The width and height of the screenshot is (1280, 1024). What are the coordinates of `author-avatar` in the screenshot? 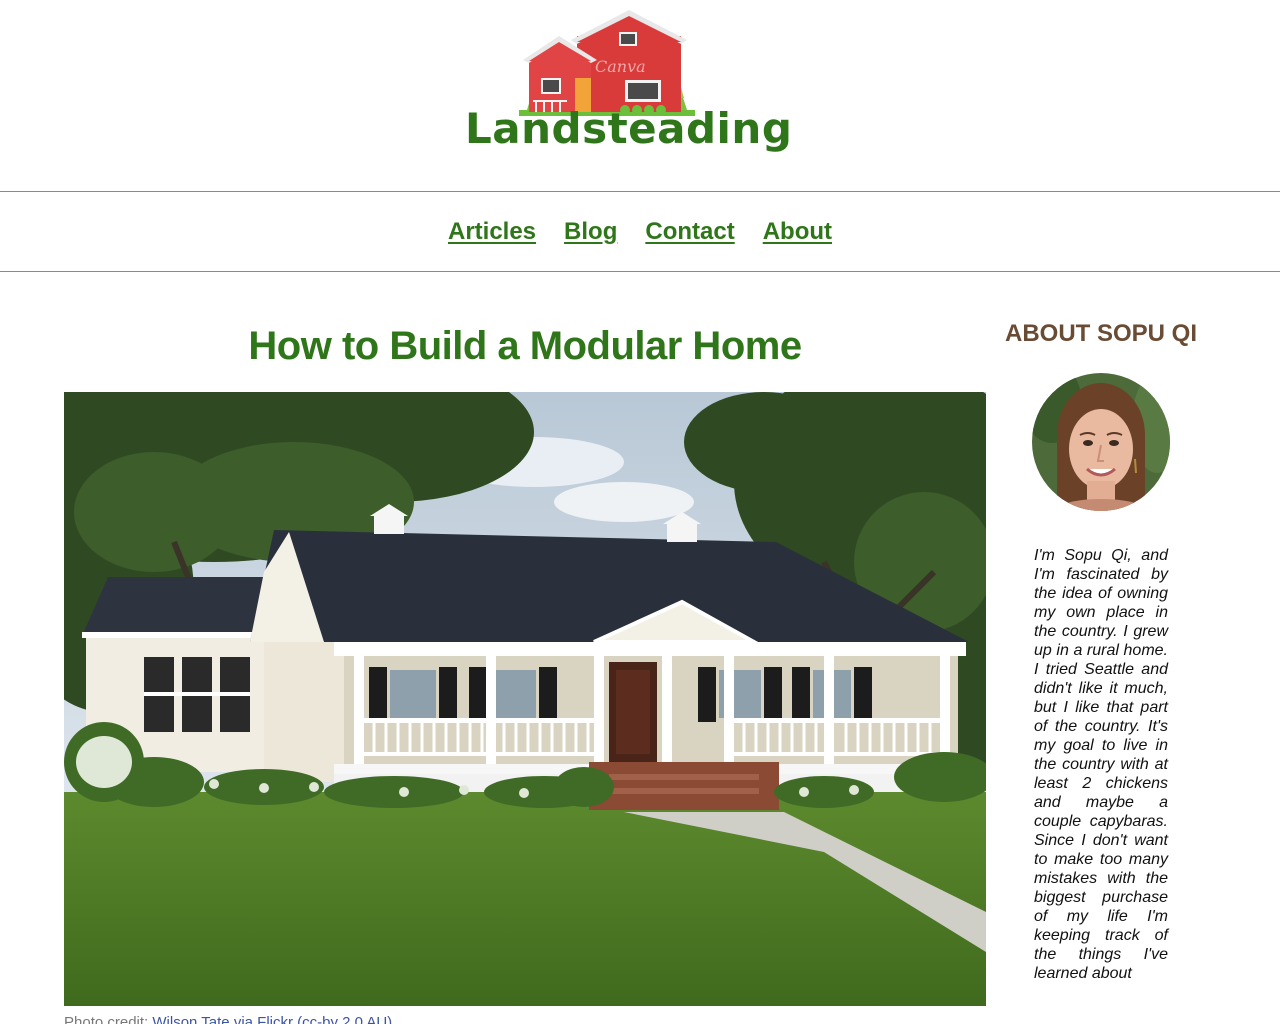 It's located at (1101, 442).